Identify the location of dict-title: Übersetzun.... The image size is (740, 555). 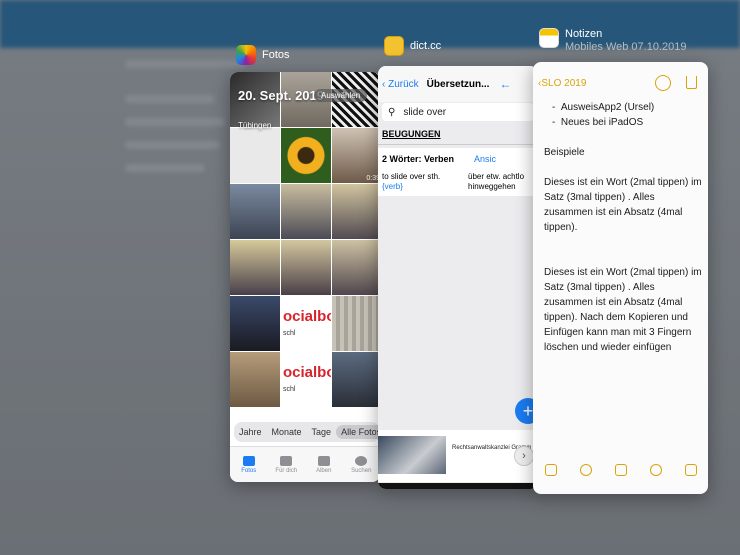
(458, 84).